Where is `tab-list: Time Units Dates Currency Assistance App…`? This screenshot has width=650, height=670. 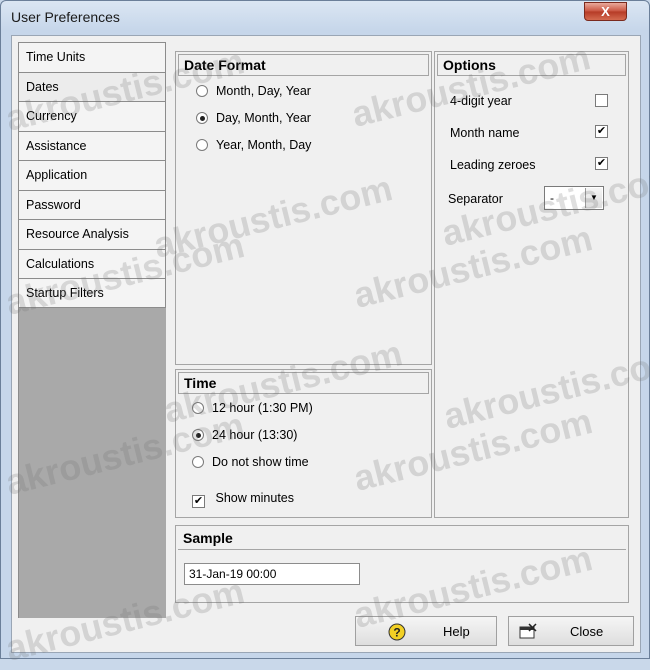 tab-list: Time Units Dates Currency Assistance App… is located at coordinates (92, 175).